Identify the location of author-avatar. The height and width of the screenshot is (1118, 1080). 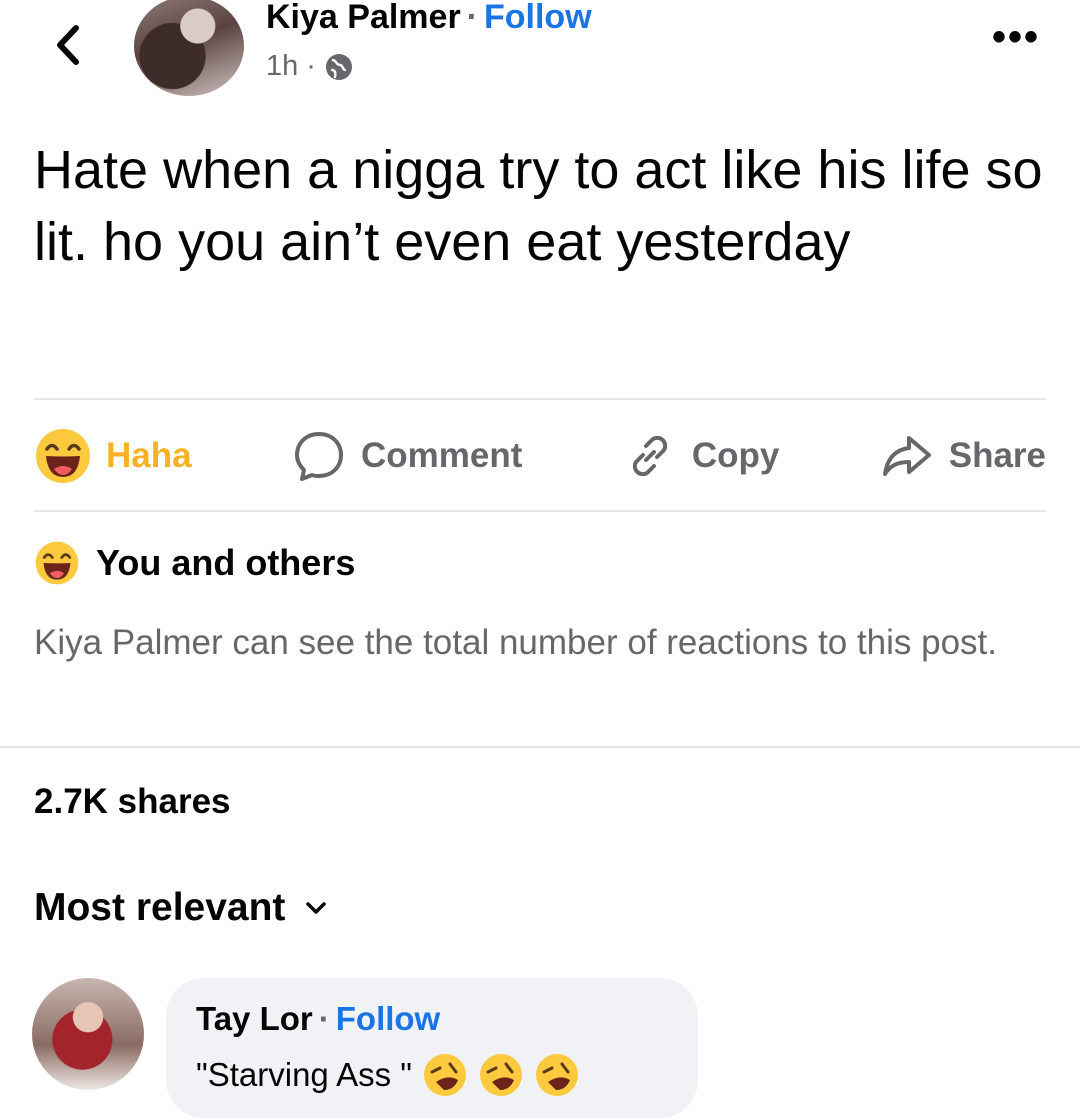
(189, 48).